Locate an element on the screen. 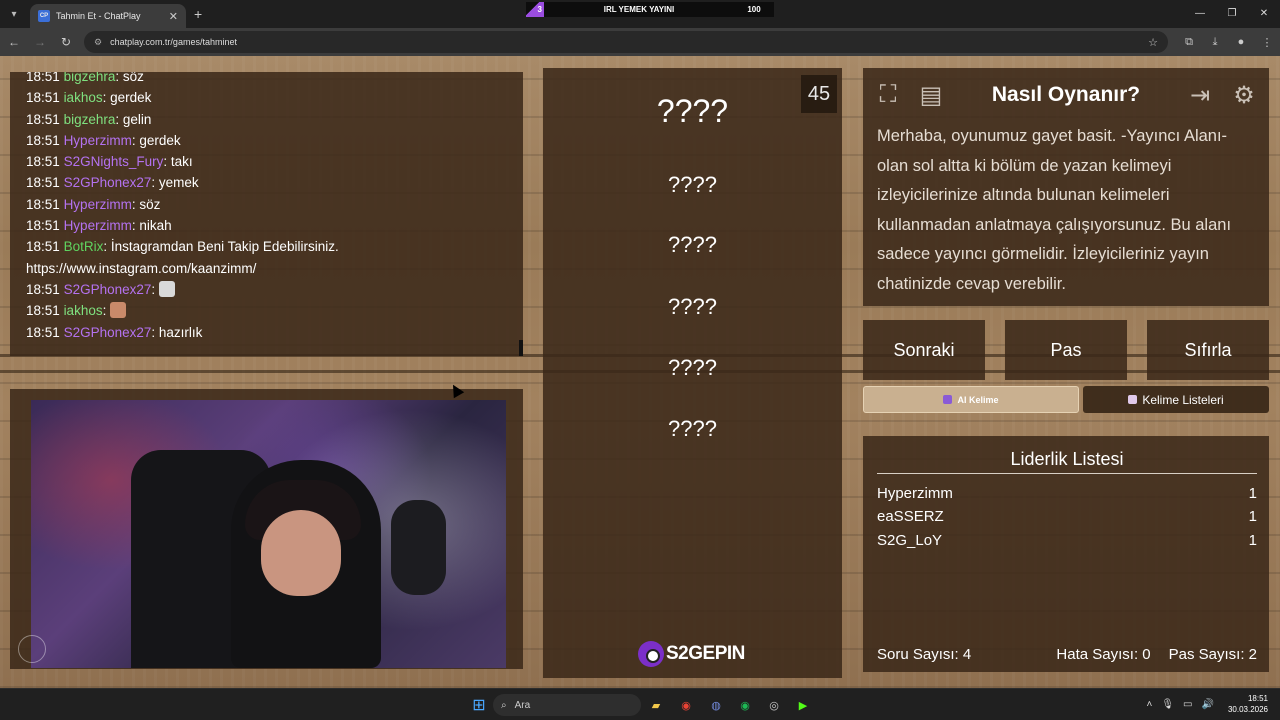  url-input: ⚙ chatplay.com.tr/games/tahminet ☆ is located at coordinates (626, 42).